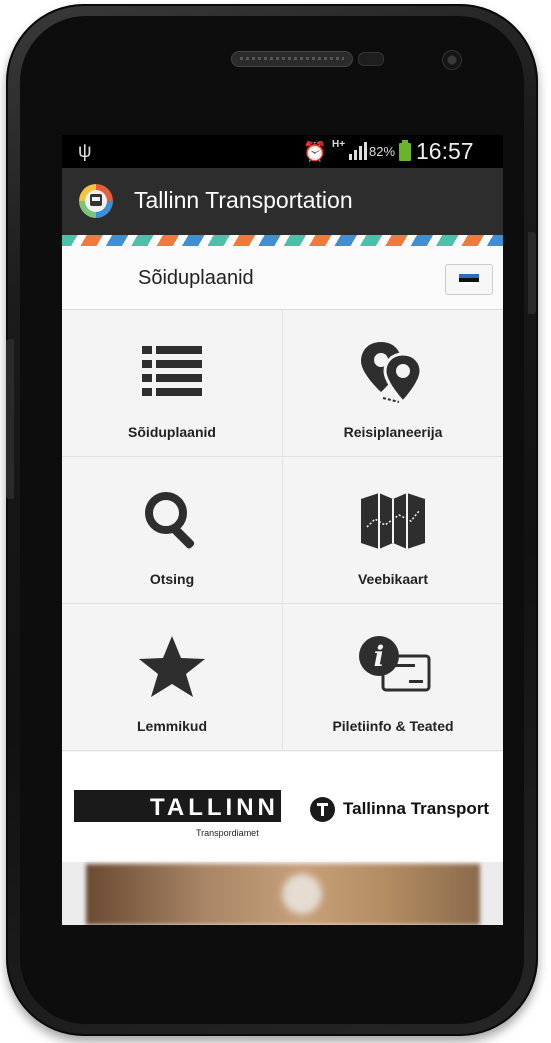 This screenshot has height=1043, width=551. What do you see at coordinates (172, 666) in the screenshot?
I see `star-icon` at bounding box center [172, 666].